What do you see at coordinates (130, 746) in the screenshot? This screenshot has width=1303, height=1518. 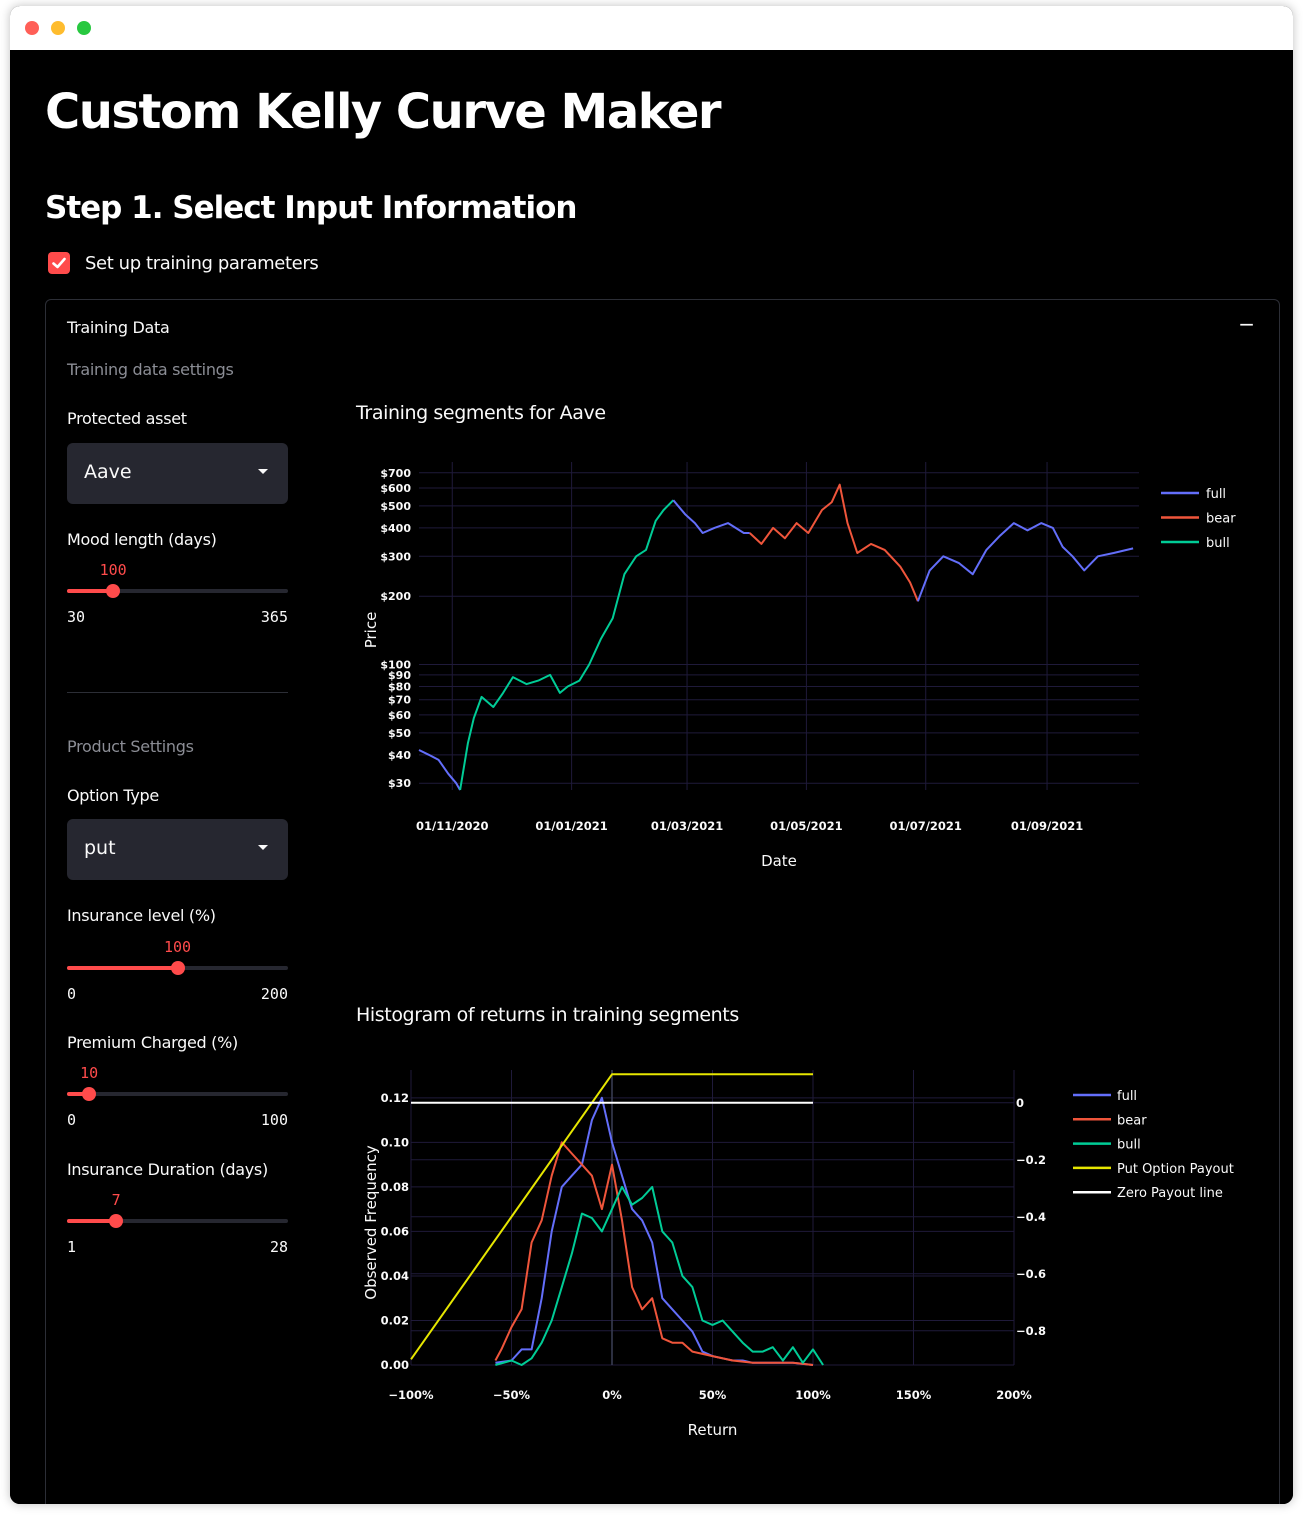 I see `product-settings-header: Product Settings` at bounding box center [130, 746].